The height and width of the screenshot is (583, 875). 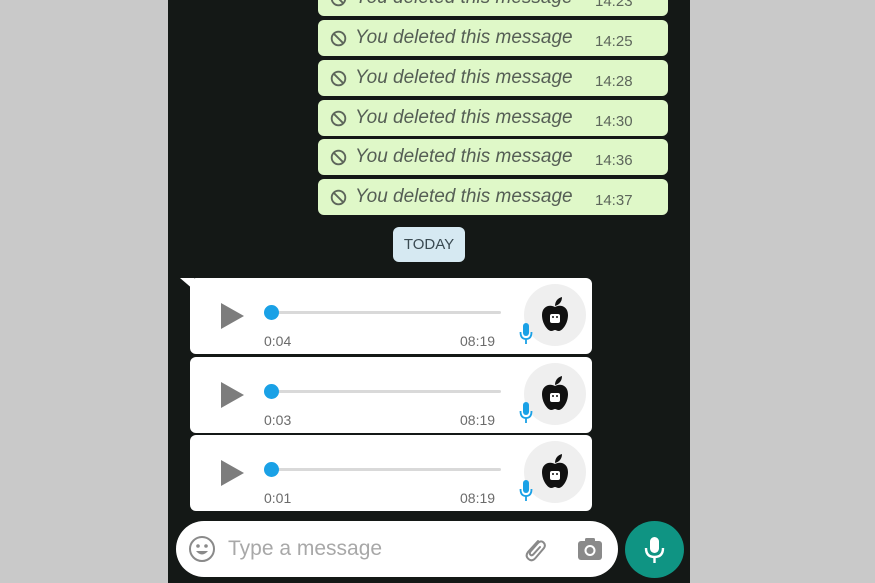 I want to click on deleted-message-bubble: You deleted this message 14:30, so click(x=493, y=118).